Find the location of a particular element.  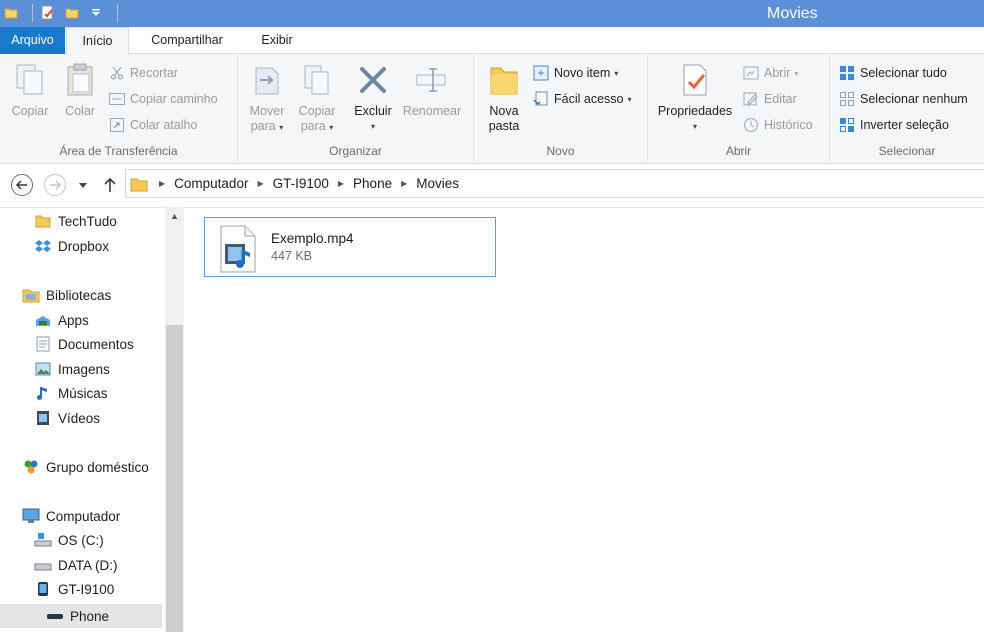

navigation-pane-scrollbar: ▲ is located at coordinates (174, 419).